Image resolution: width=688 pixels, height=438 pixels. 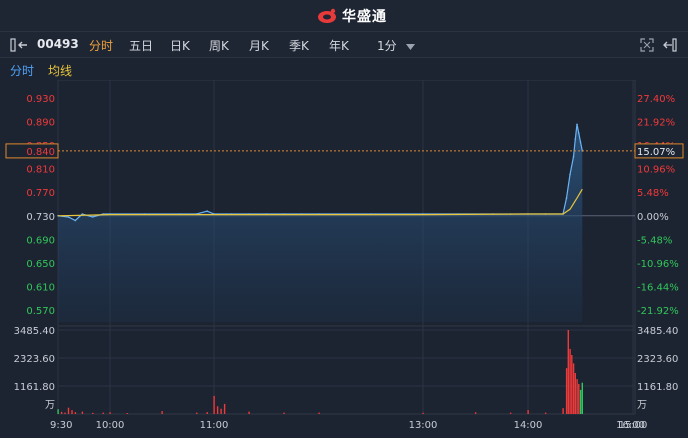 What do you see at coordinates (657, 331) in the screenshot?
I see `volume-tick-label-right: 3485.40` at bounding box center [657, 331].